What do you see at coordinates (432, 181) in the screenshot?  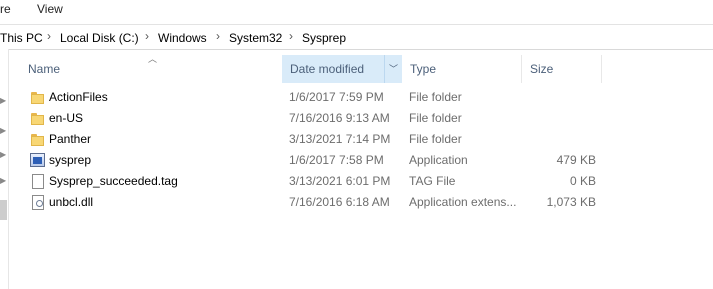 I see `file-type: TAG File` at bounding box center [432, 181].